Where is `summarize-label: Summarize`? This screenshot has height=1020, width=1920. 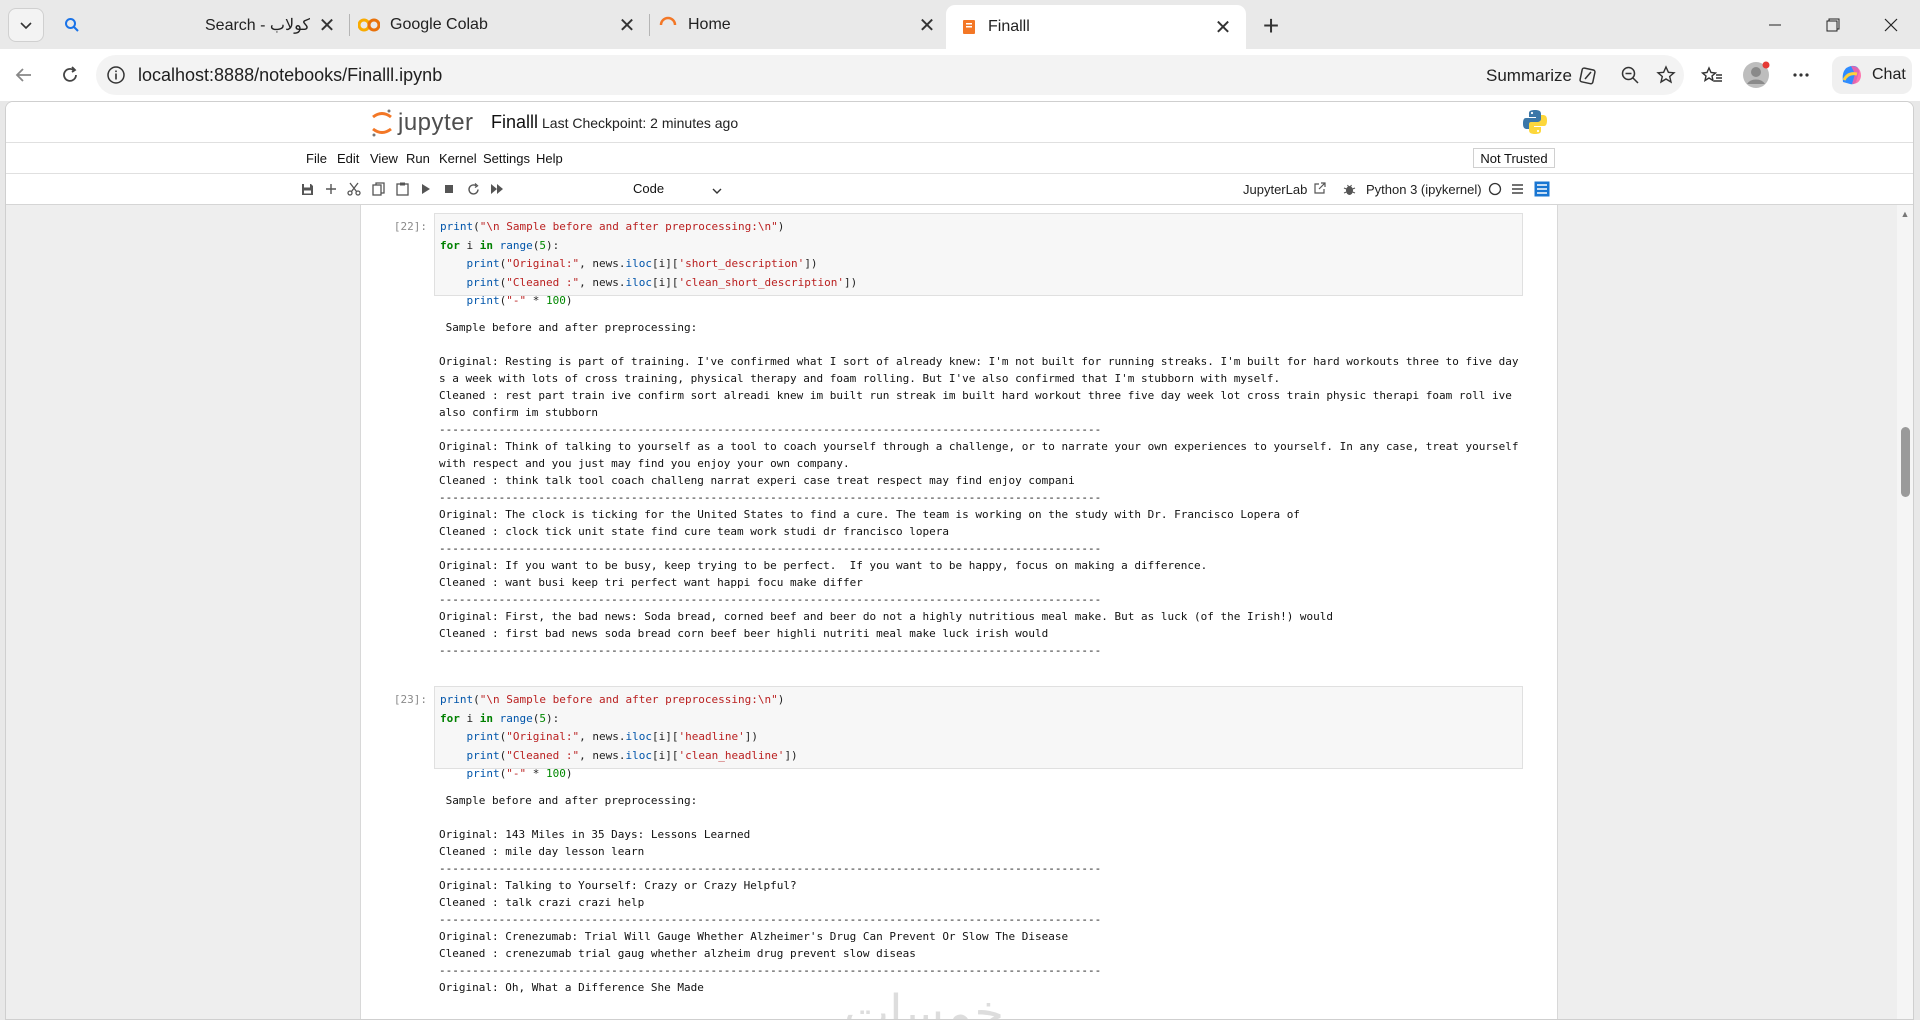 summarize-label: Summarize is located at coordinates (1529, 75).